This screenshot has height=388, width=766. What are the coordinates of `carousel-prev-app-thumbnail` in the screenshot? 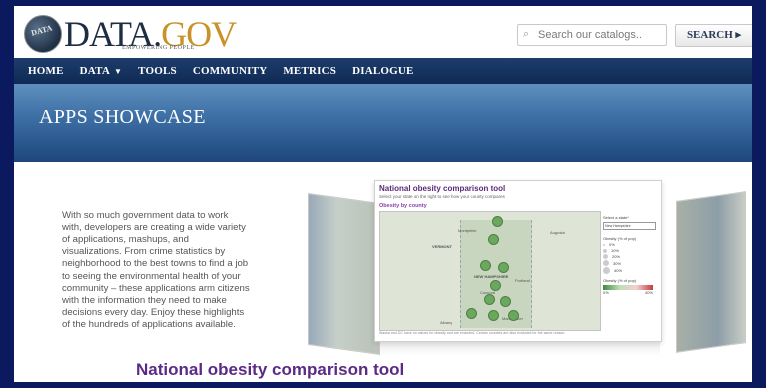 It's located at (344, 274).